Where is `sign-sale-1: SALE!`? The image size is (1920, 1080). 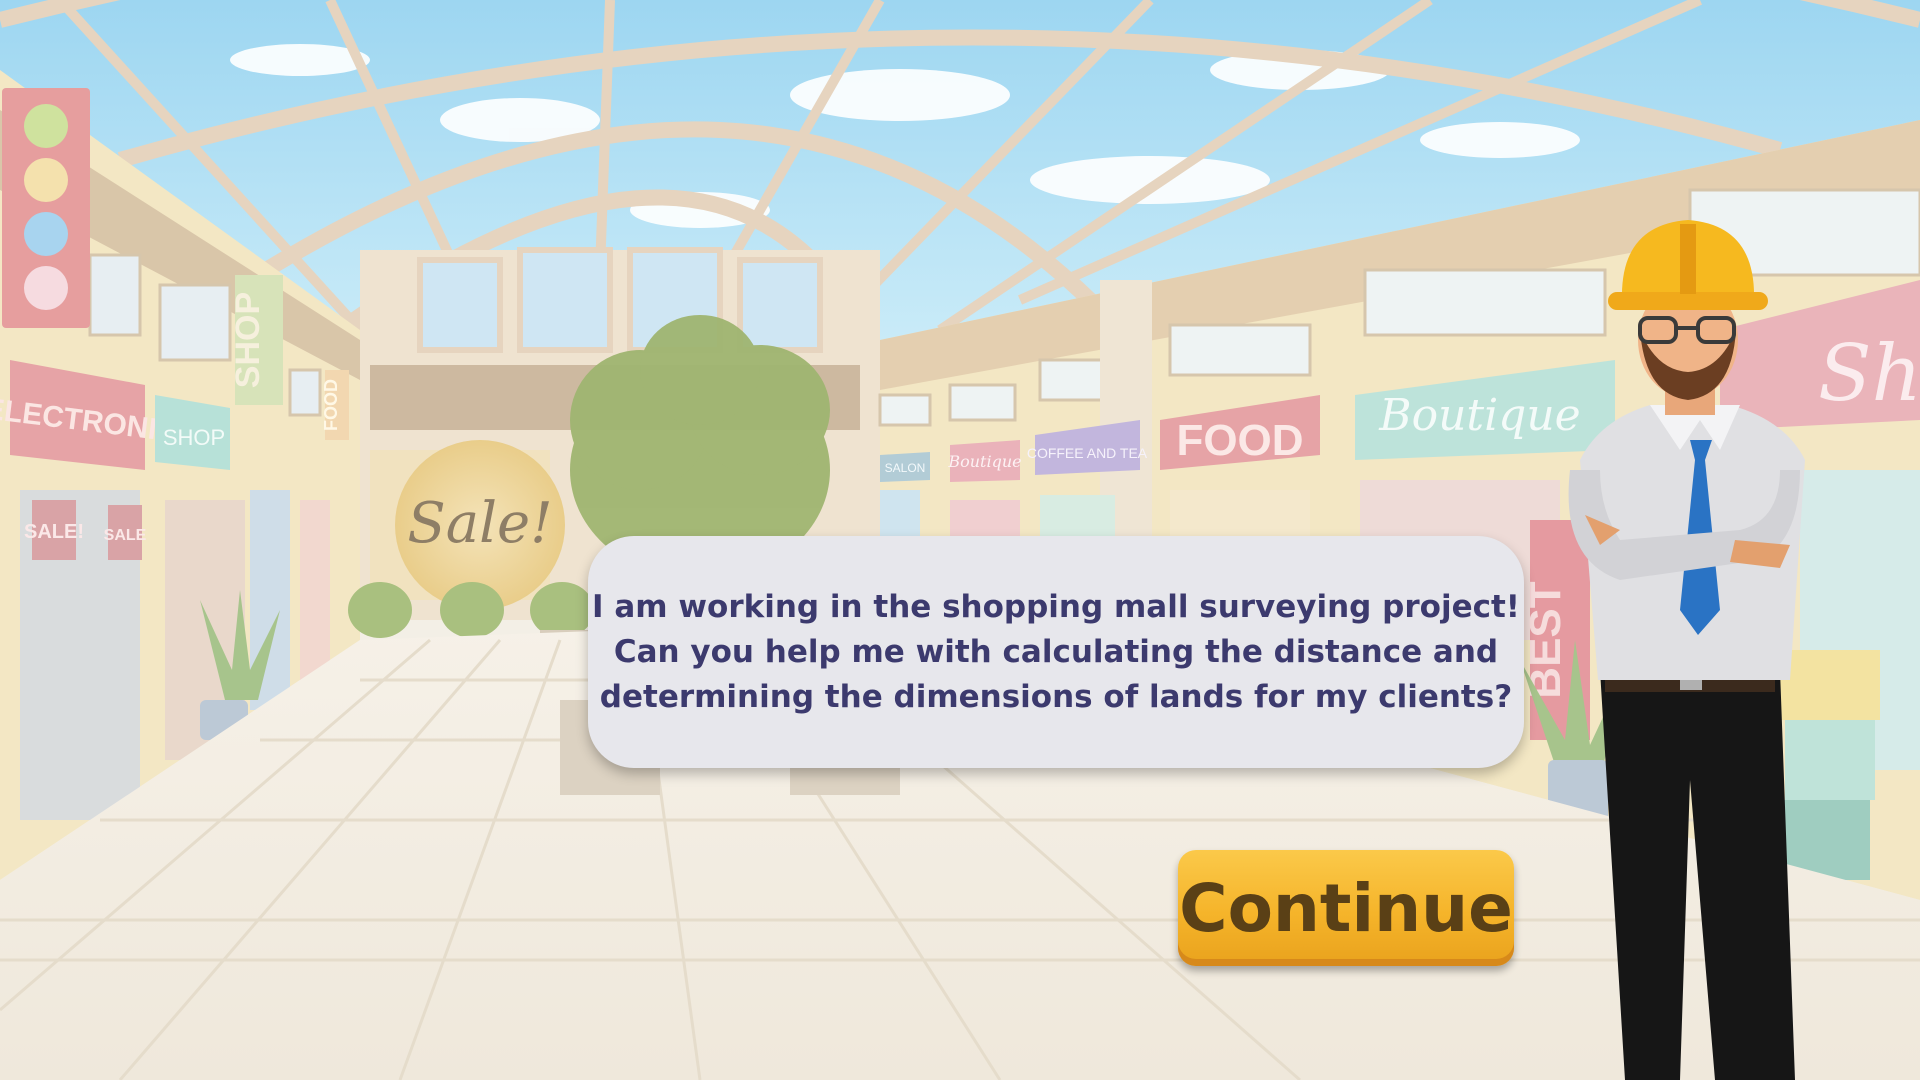
sign-sale-1: SALE! is located at coordinates (54, 532).